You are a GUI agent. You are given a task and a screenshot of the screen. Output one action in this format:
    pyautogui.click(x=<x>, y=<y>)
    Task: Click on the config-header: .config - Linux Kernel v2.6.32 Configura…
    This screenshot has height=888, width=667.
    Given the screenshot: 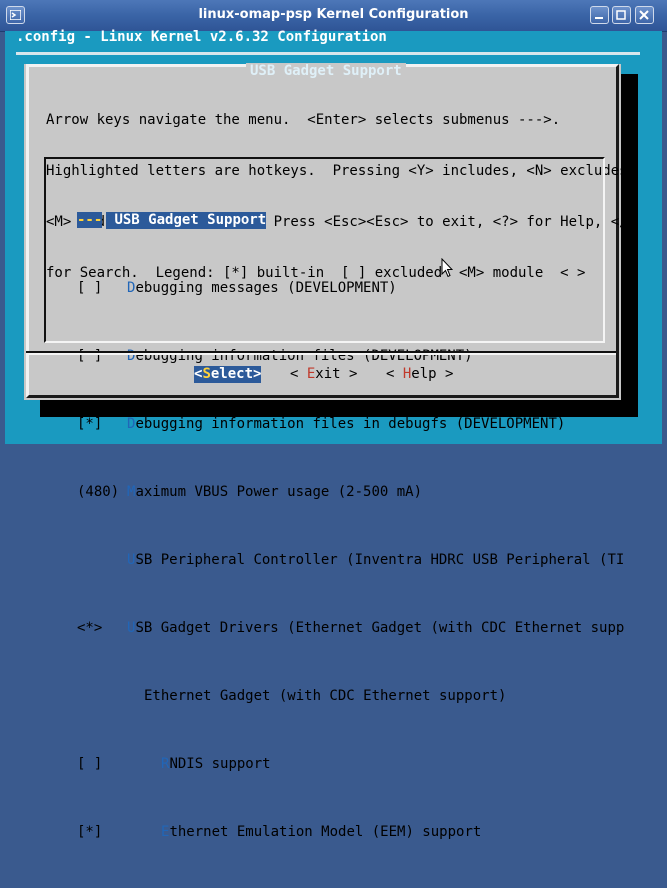 What is the action you would take?
    pyautogui.click(x=201, y=37)
    